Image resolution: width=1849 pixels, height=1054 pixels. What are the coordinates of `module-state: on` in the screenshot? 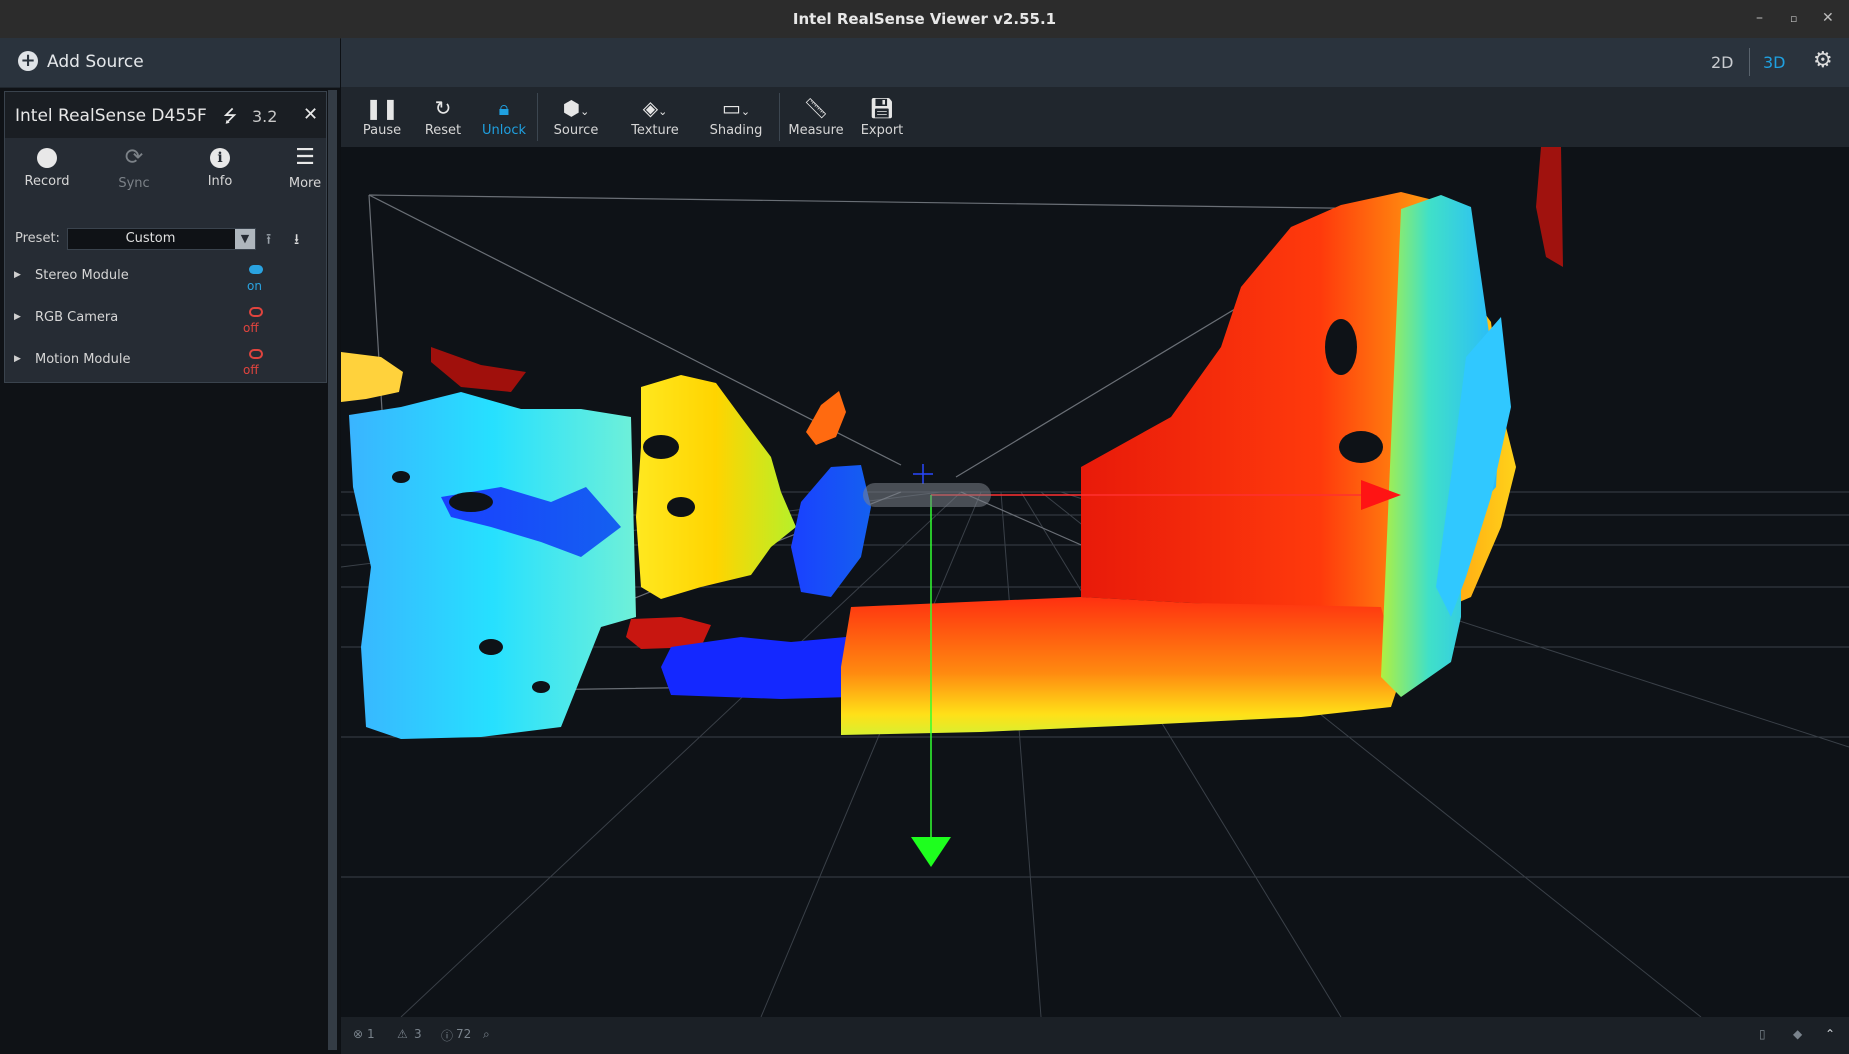 It's located at (254, 286).